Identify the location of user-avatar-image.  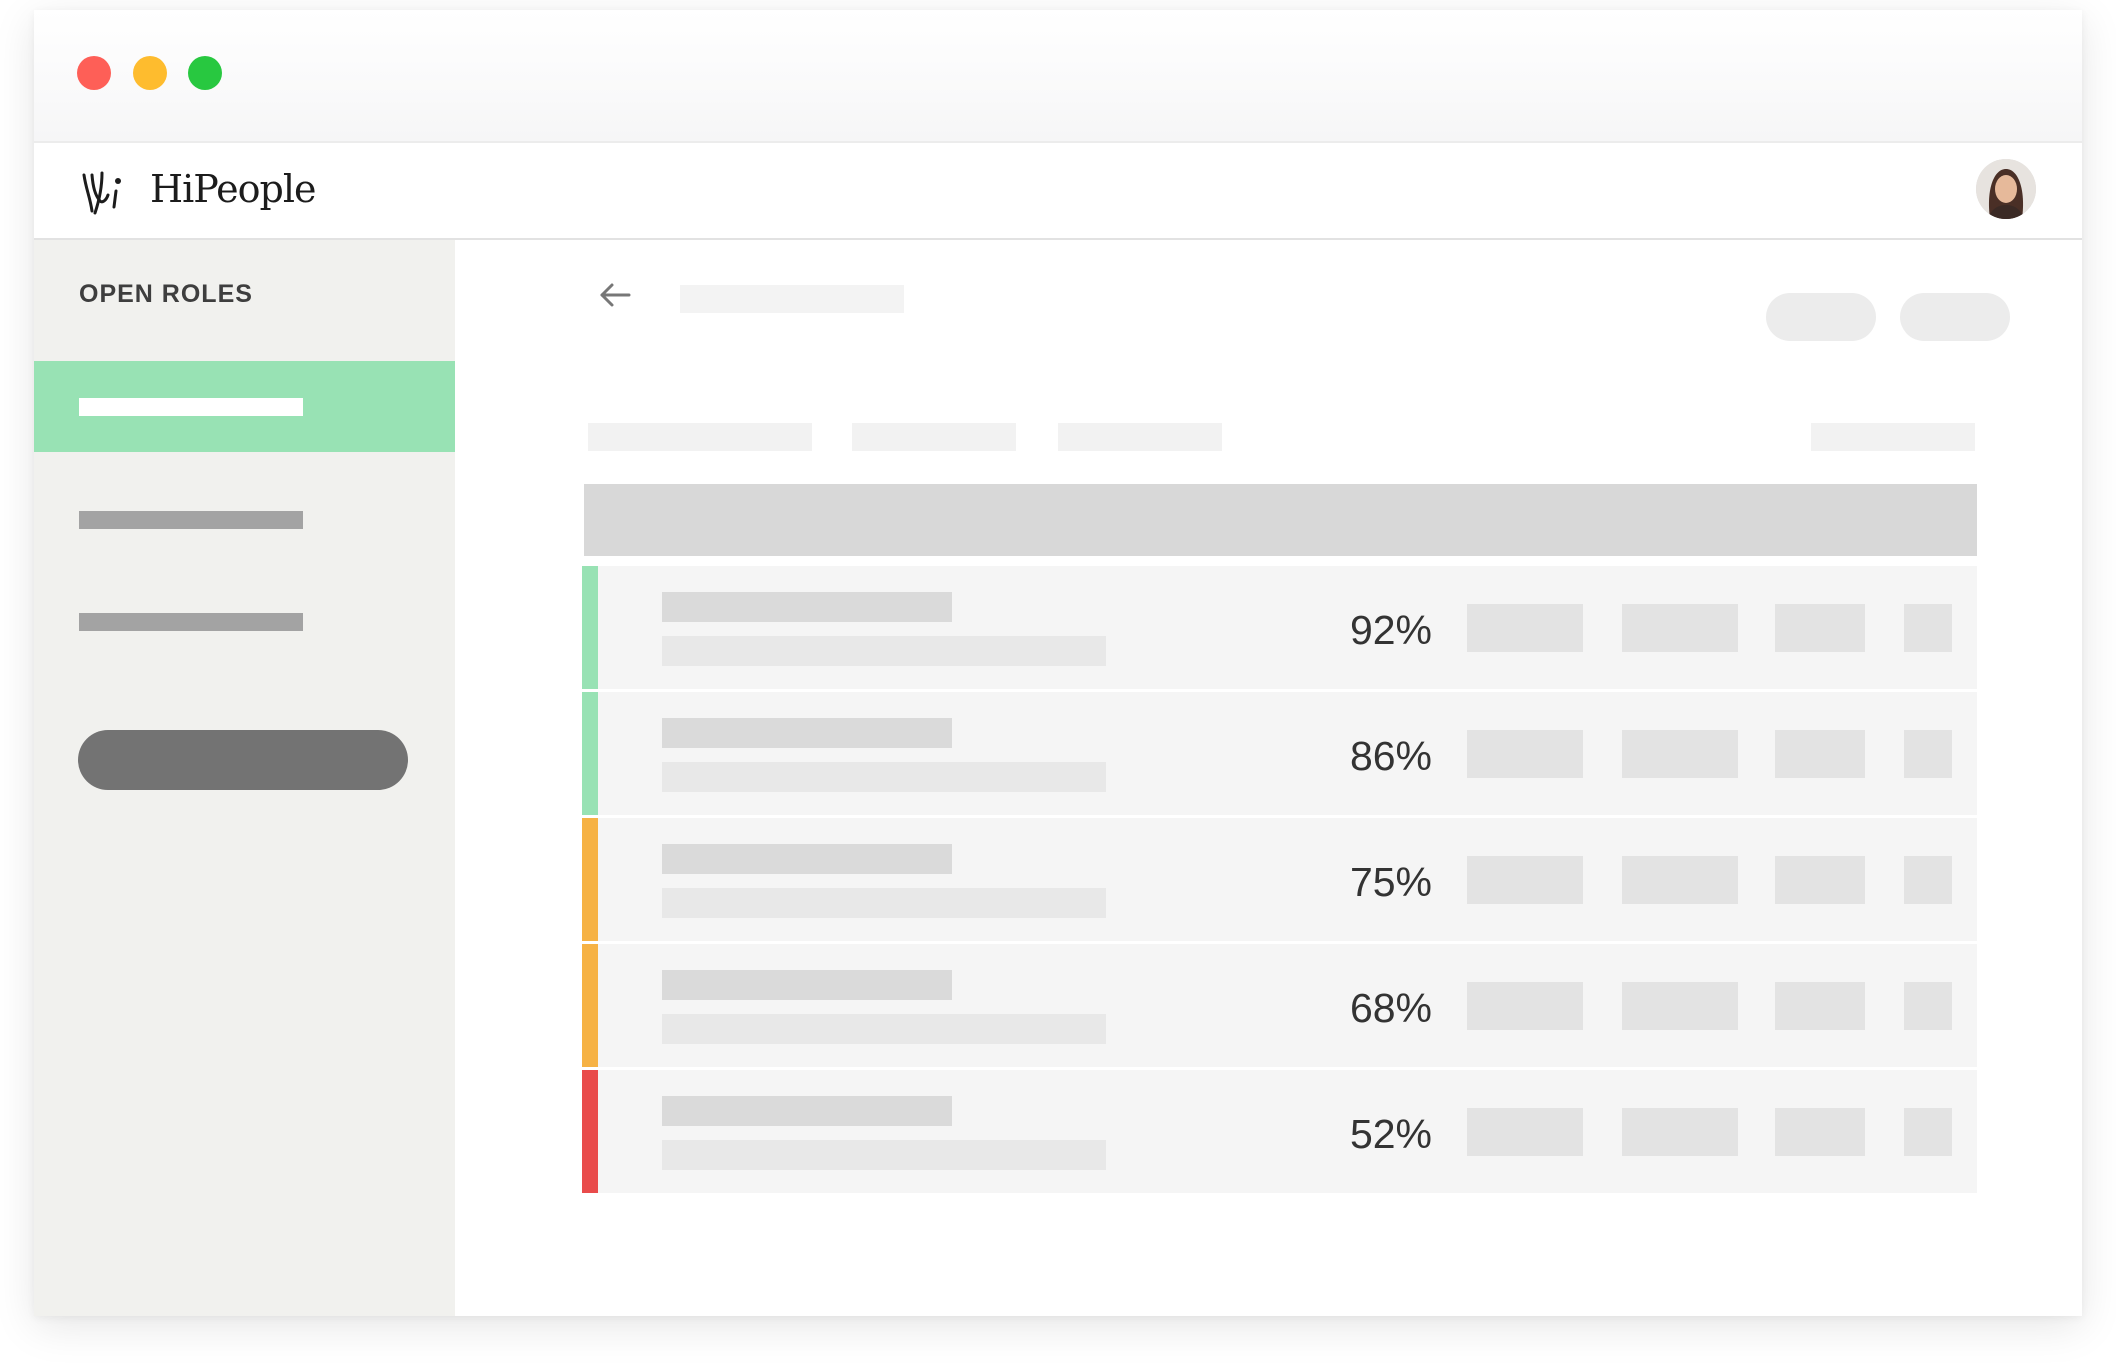
(2006, 189).